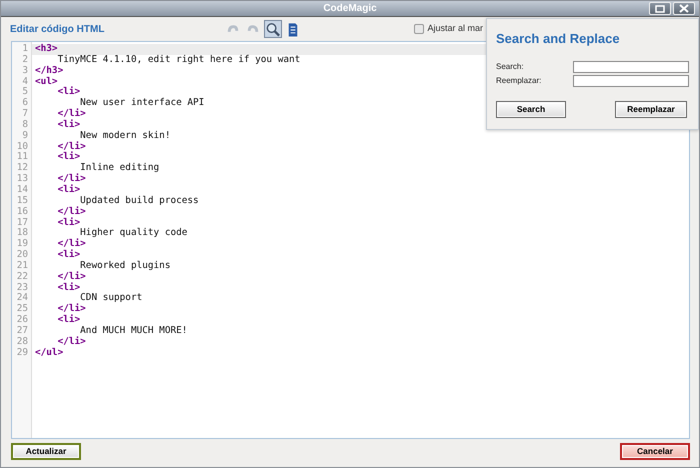 The image size is (700, 468). What do you see at coordinates (46, 82) in the screenshot?
I see `code-line: <ul>` at bounding box center [46, 82].